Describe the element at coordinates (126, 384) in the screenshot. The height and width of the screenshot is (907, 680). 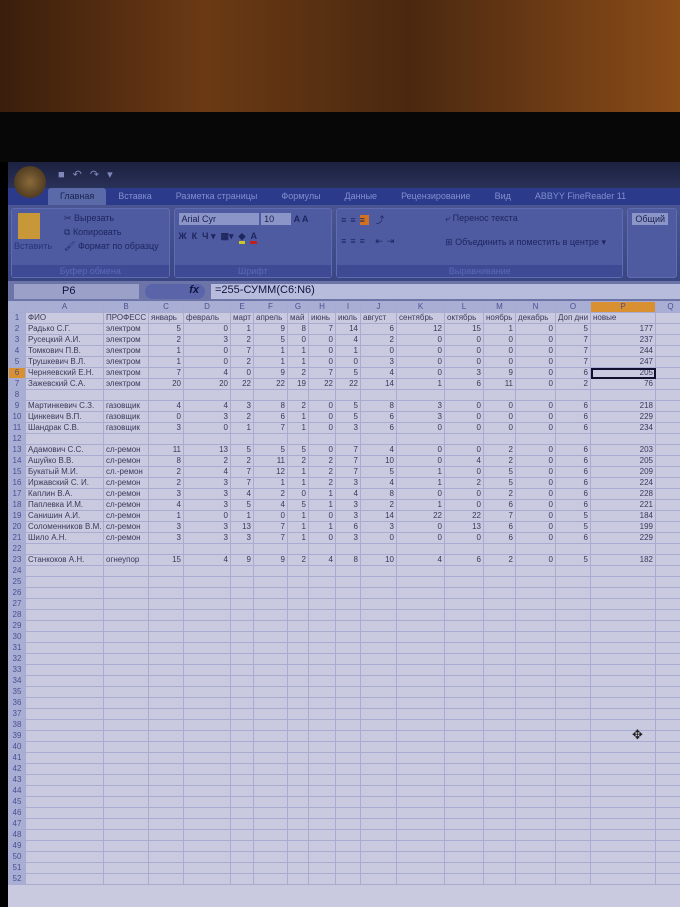
I see `cell-B7: электром` at that location.